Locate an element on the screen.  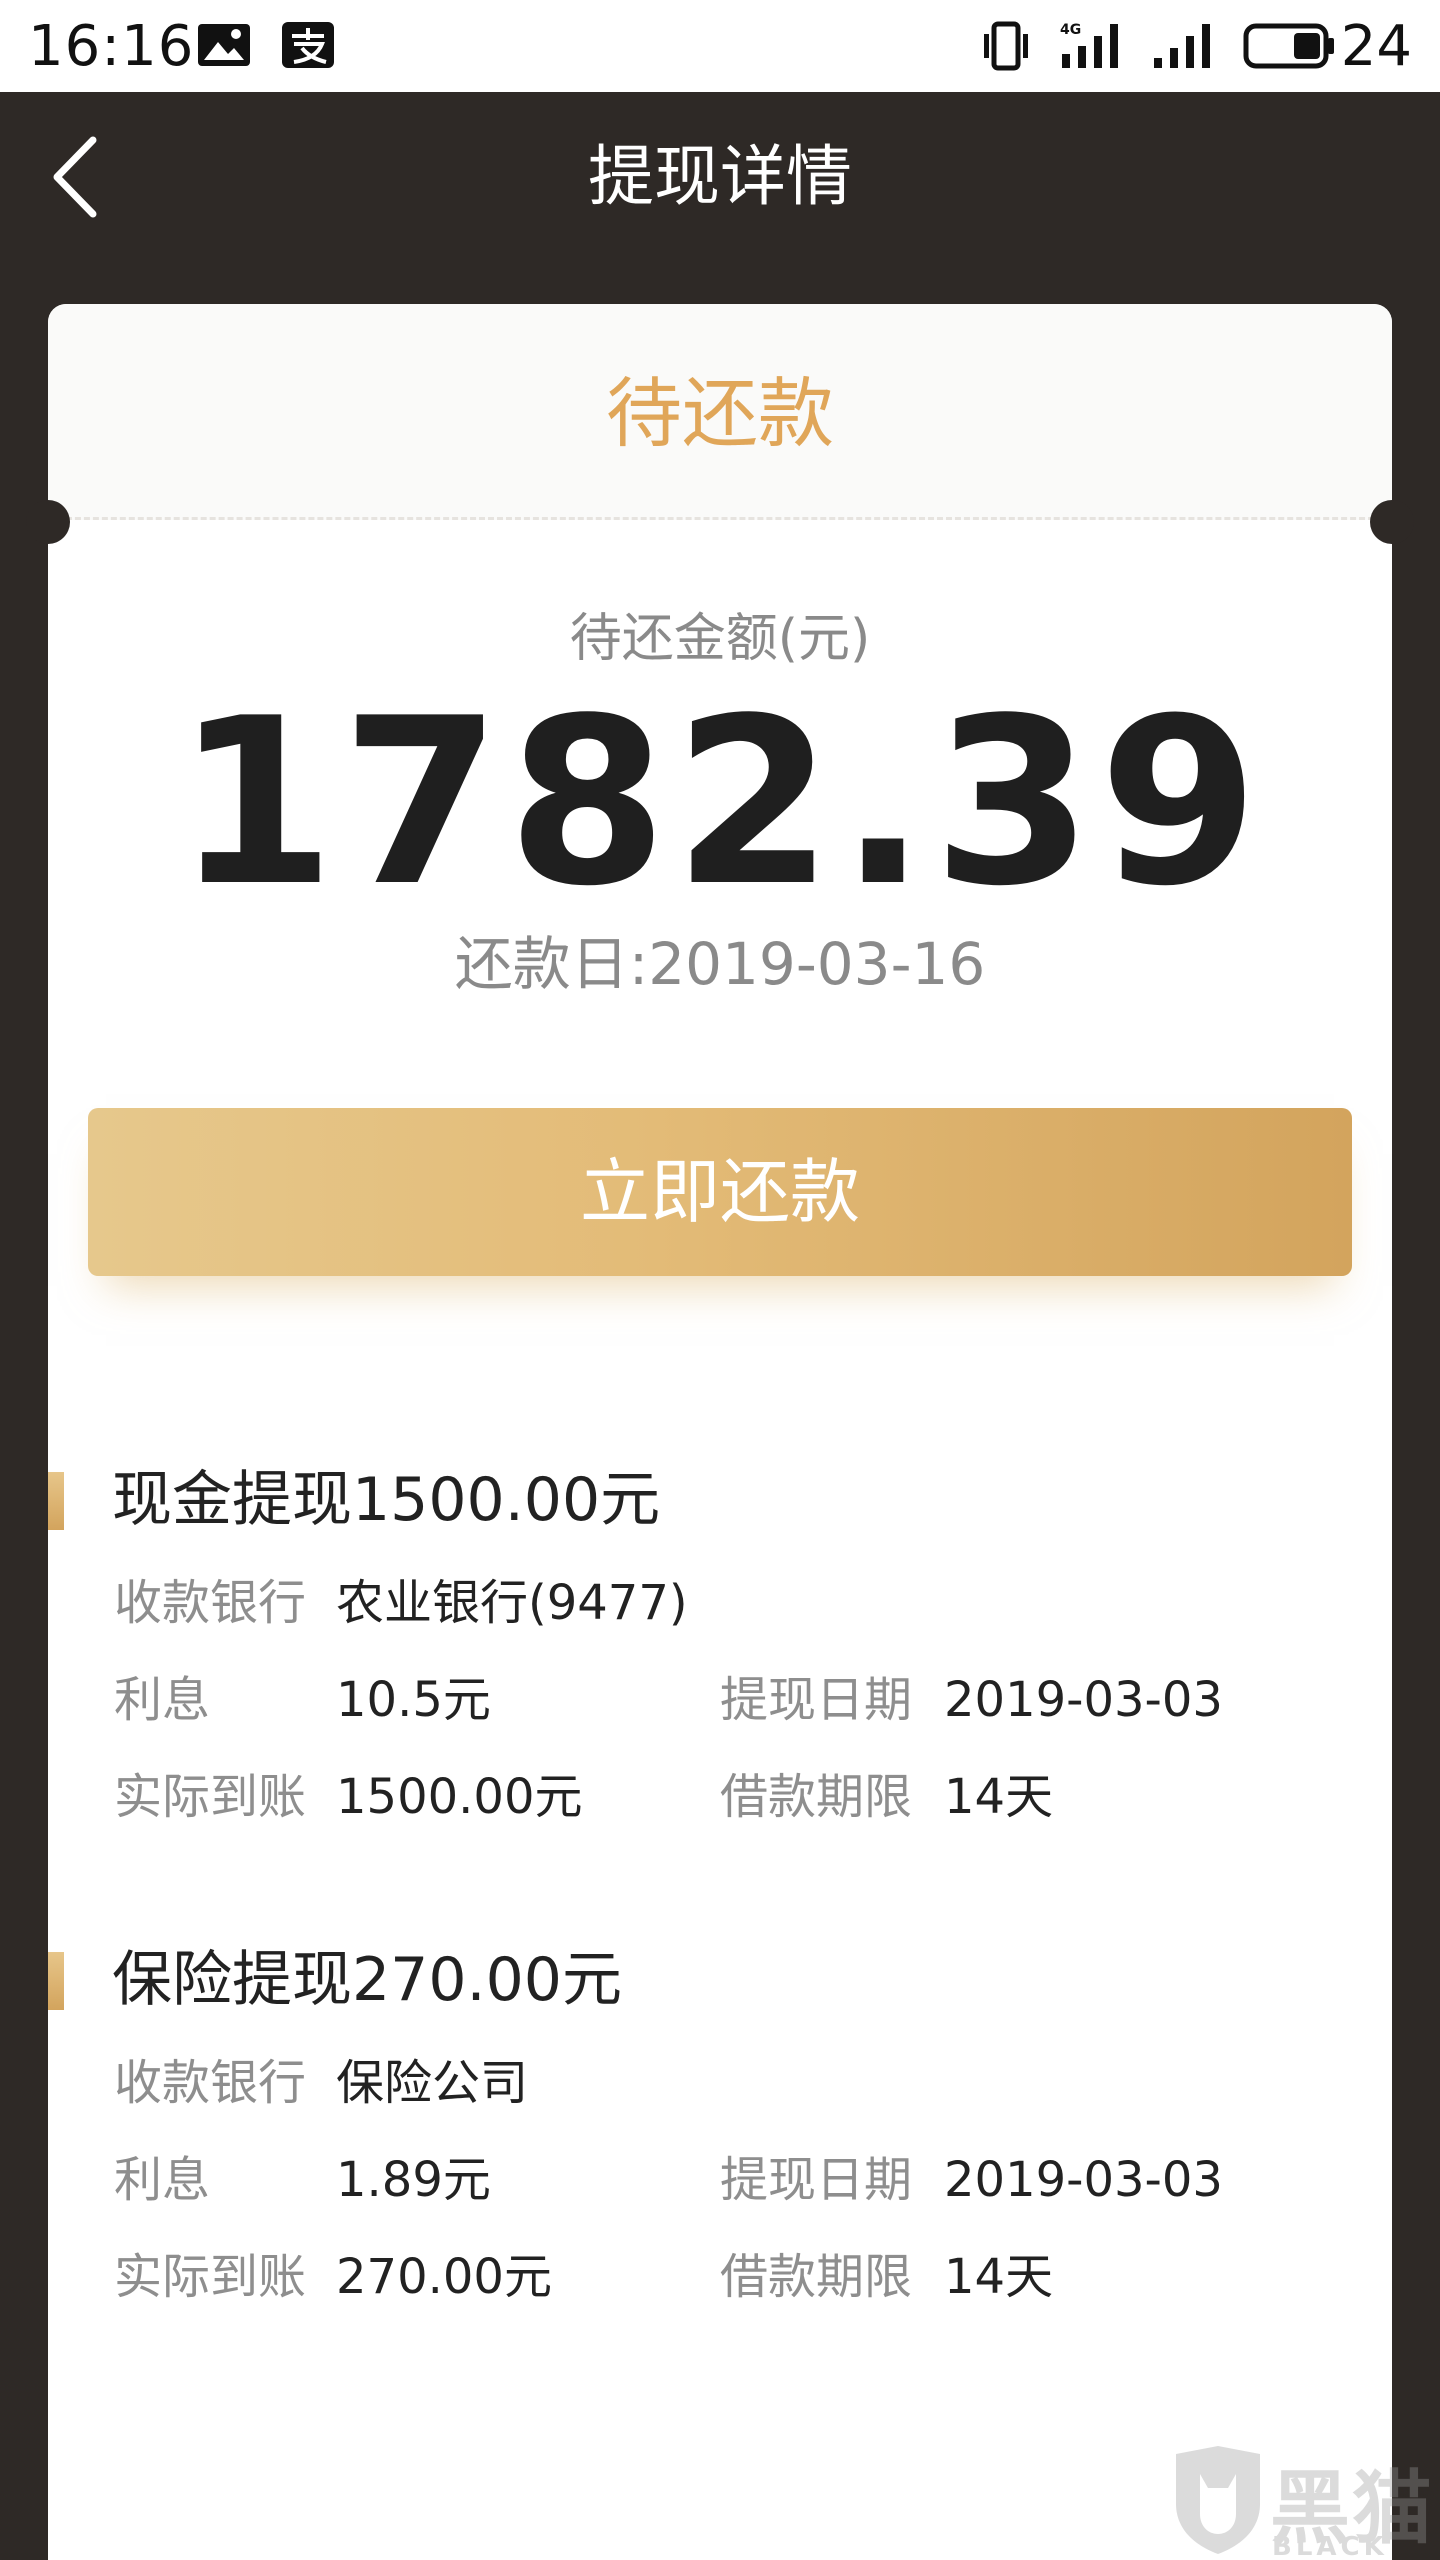
row-interest-date: 利息 10.5元 提现日期 2019-03-03 is located at coordinates (720, 1700).